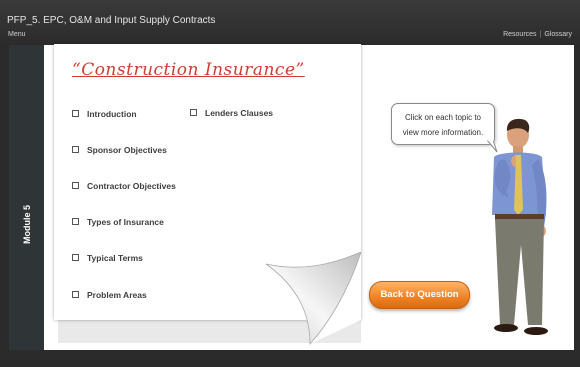 Image resolution: width=580 pixels, height=367 pixels. Describe the element at coordinates (115, 258) in the screenshot. I see `topic-label: Typical Terms` at that location.